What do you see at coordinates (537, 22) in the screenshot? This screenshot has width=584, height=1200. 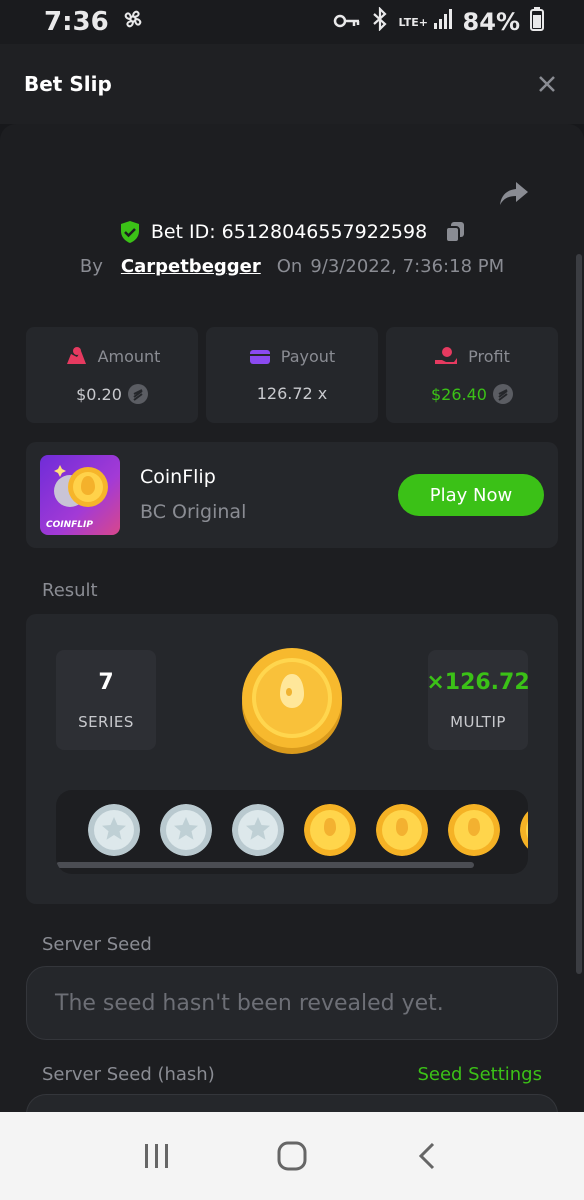 I see `battery-icon` at bounding box center [537, 22].